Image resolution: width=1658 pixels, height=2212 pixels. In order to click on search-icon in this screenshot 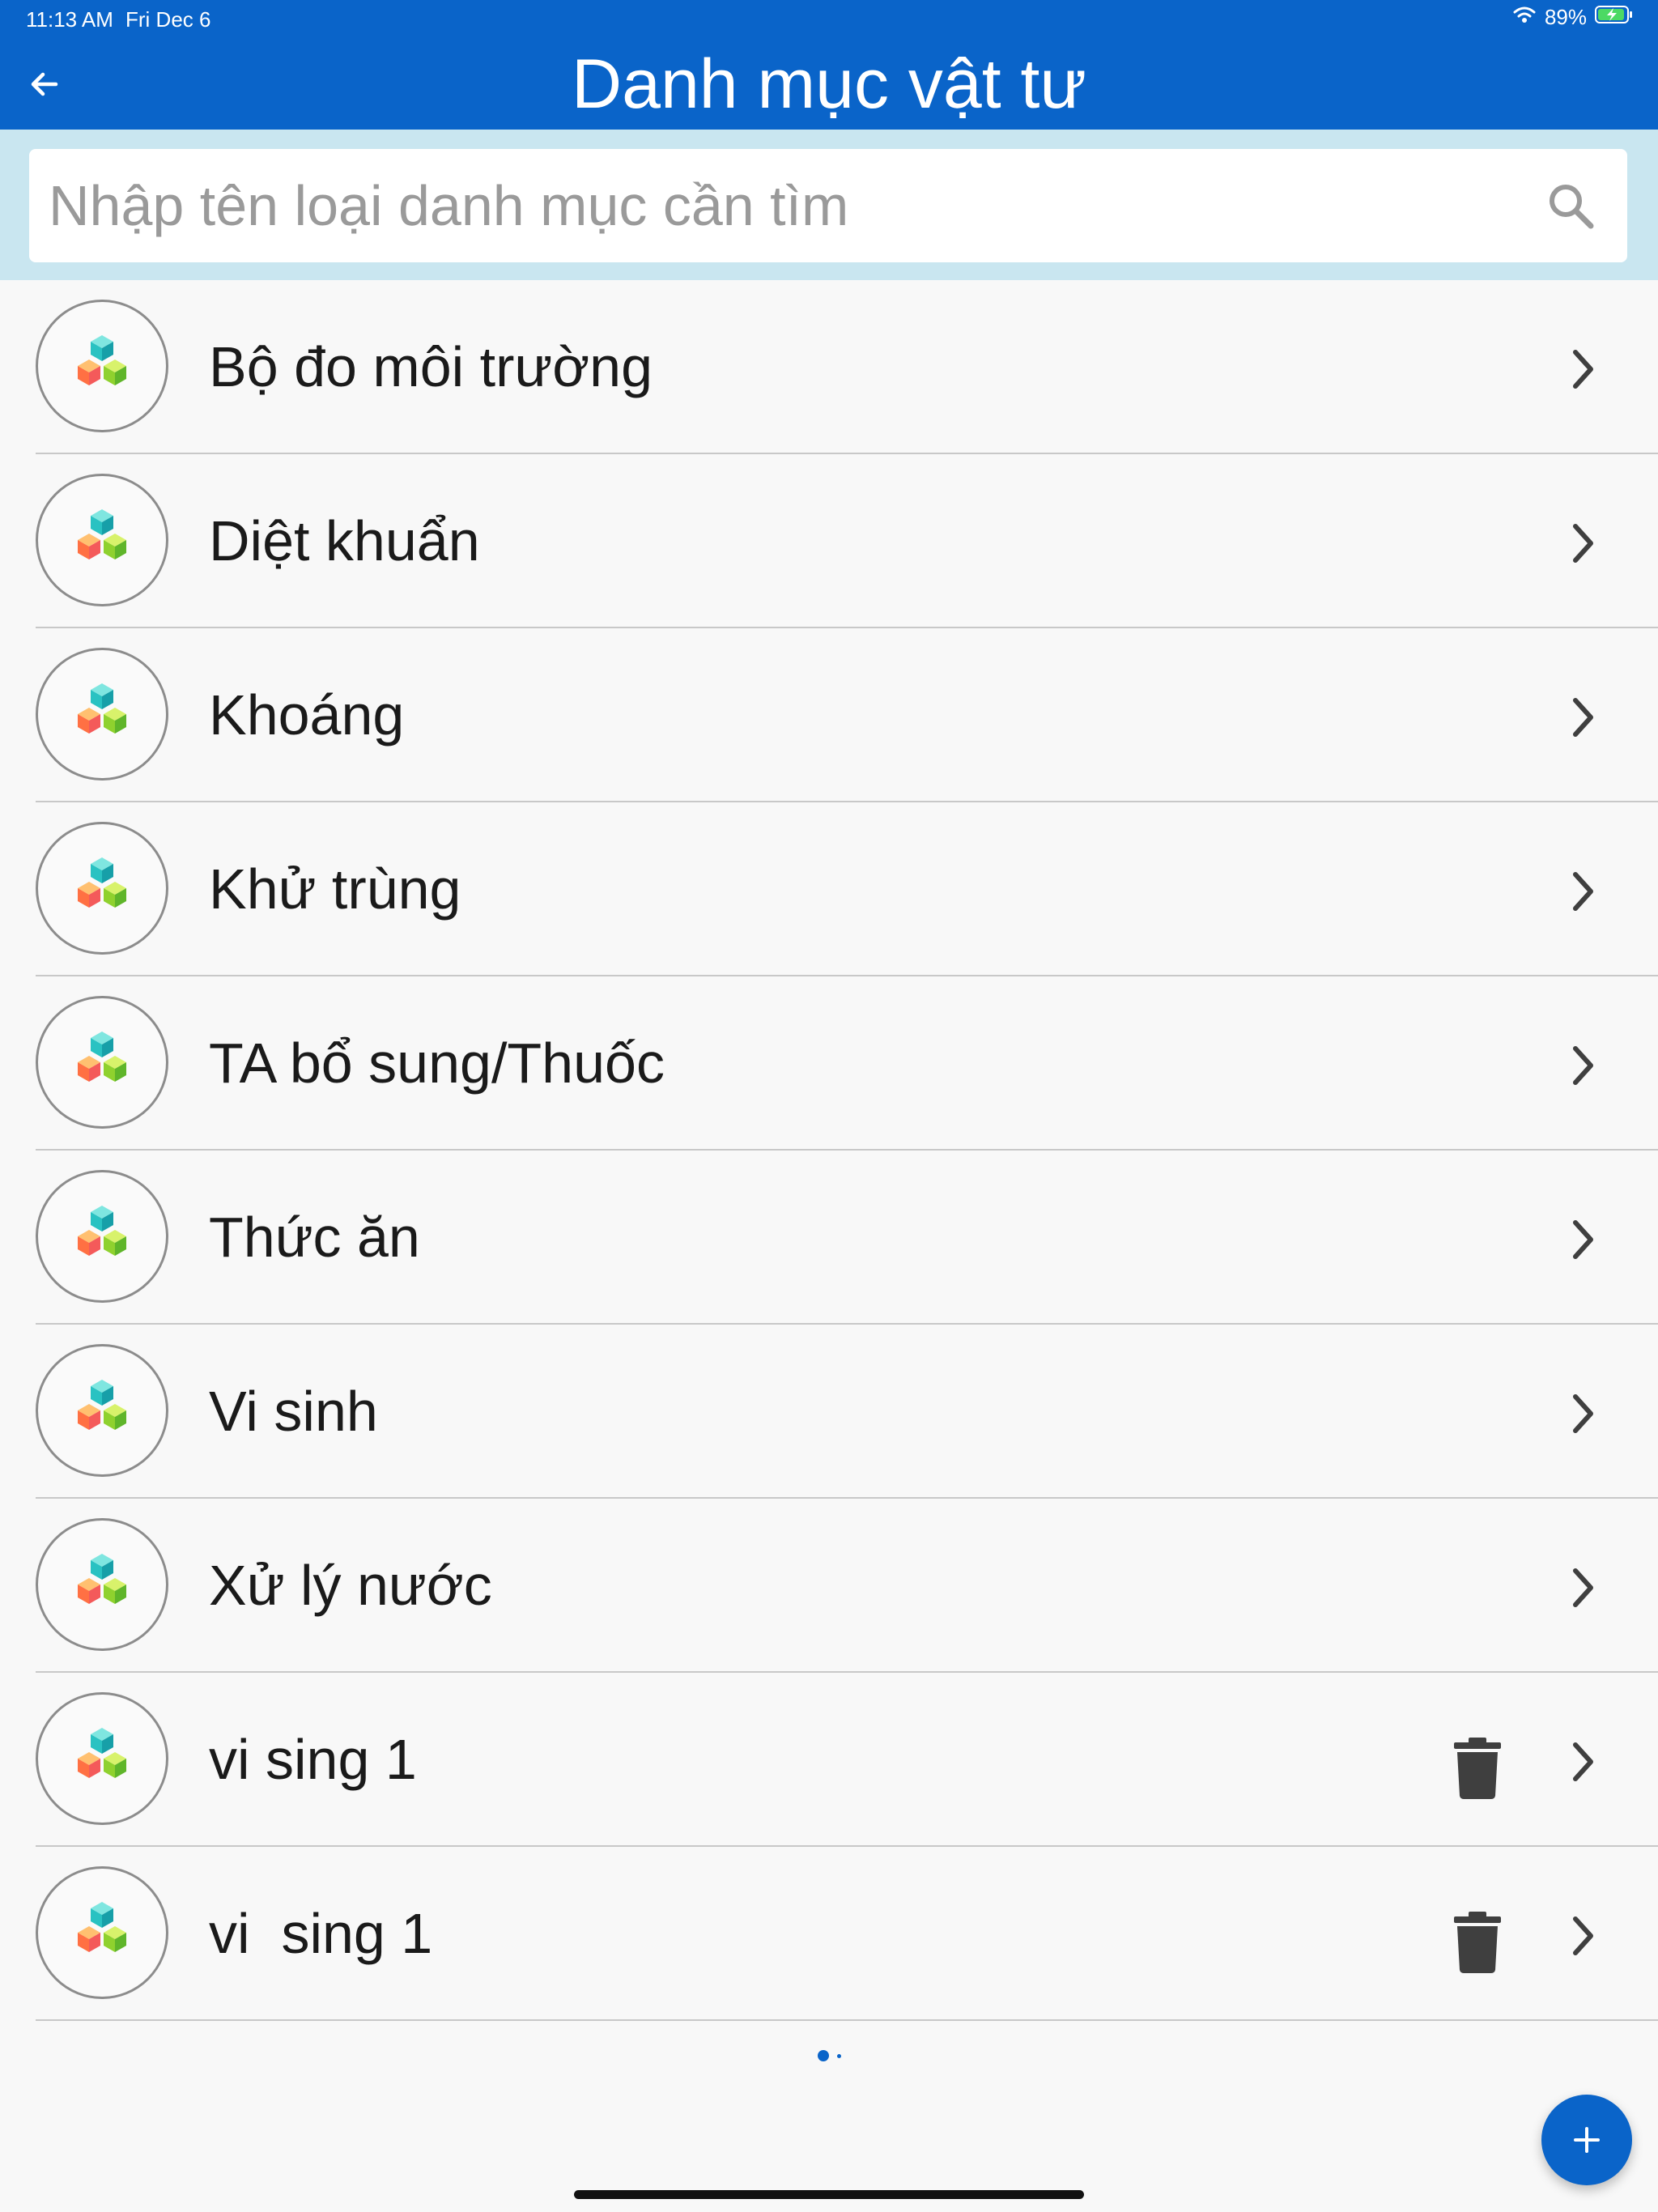, I will do `click(1570, 206)`.